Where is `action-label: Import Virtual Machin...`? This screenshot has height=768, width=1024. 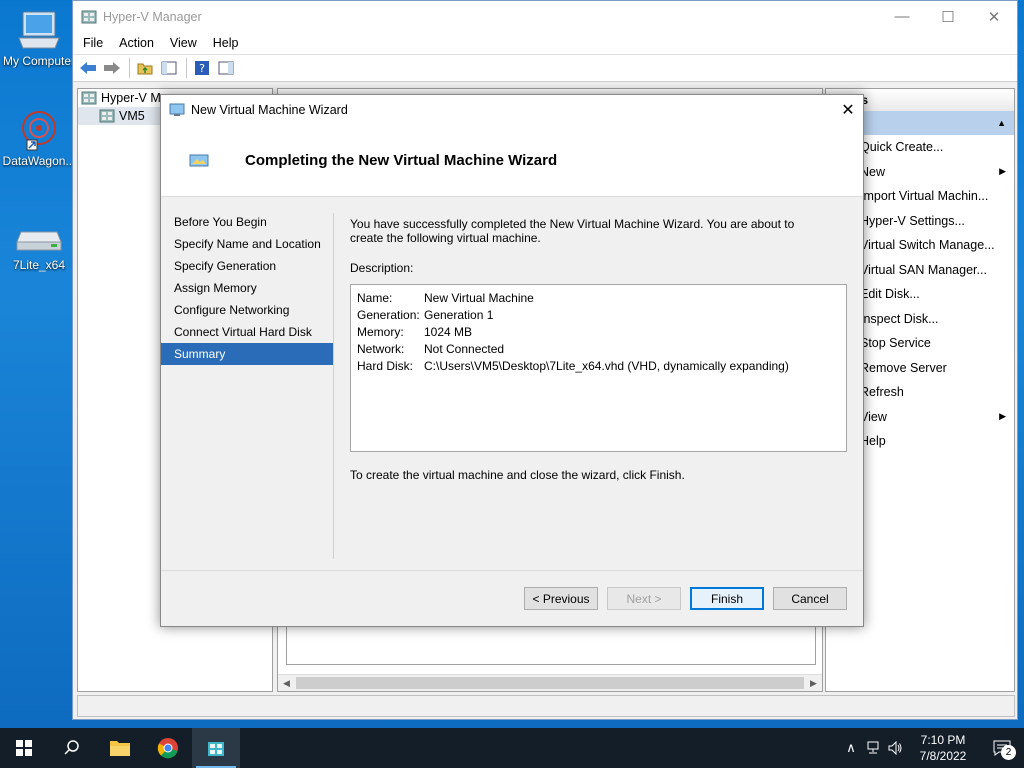 action-label: Import Virtual Machin... is located at coordinates (924, 196).